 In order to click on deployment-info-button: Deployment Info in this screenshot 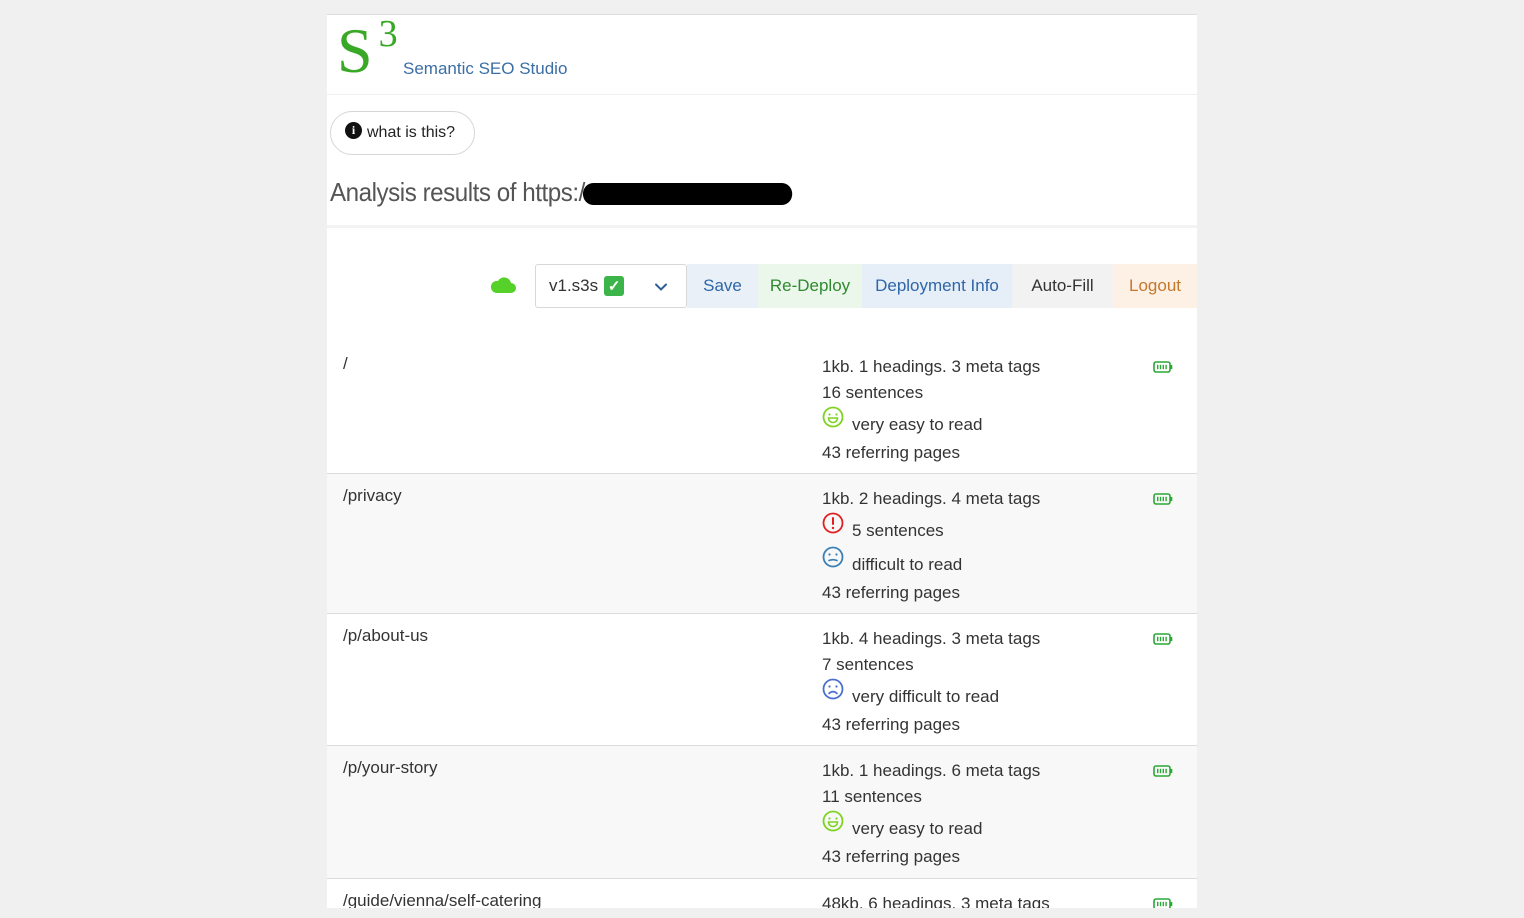, I will do `click(937, 286)`.